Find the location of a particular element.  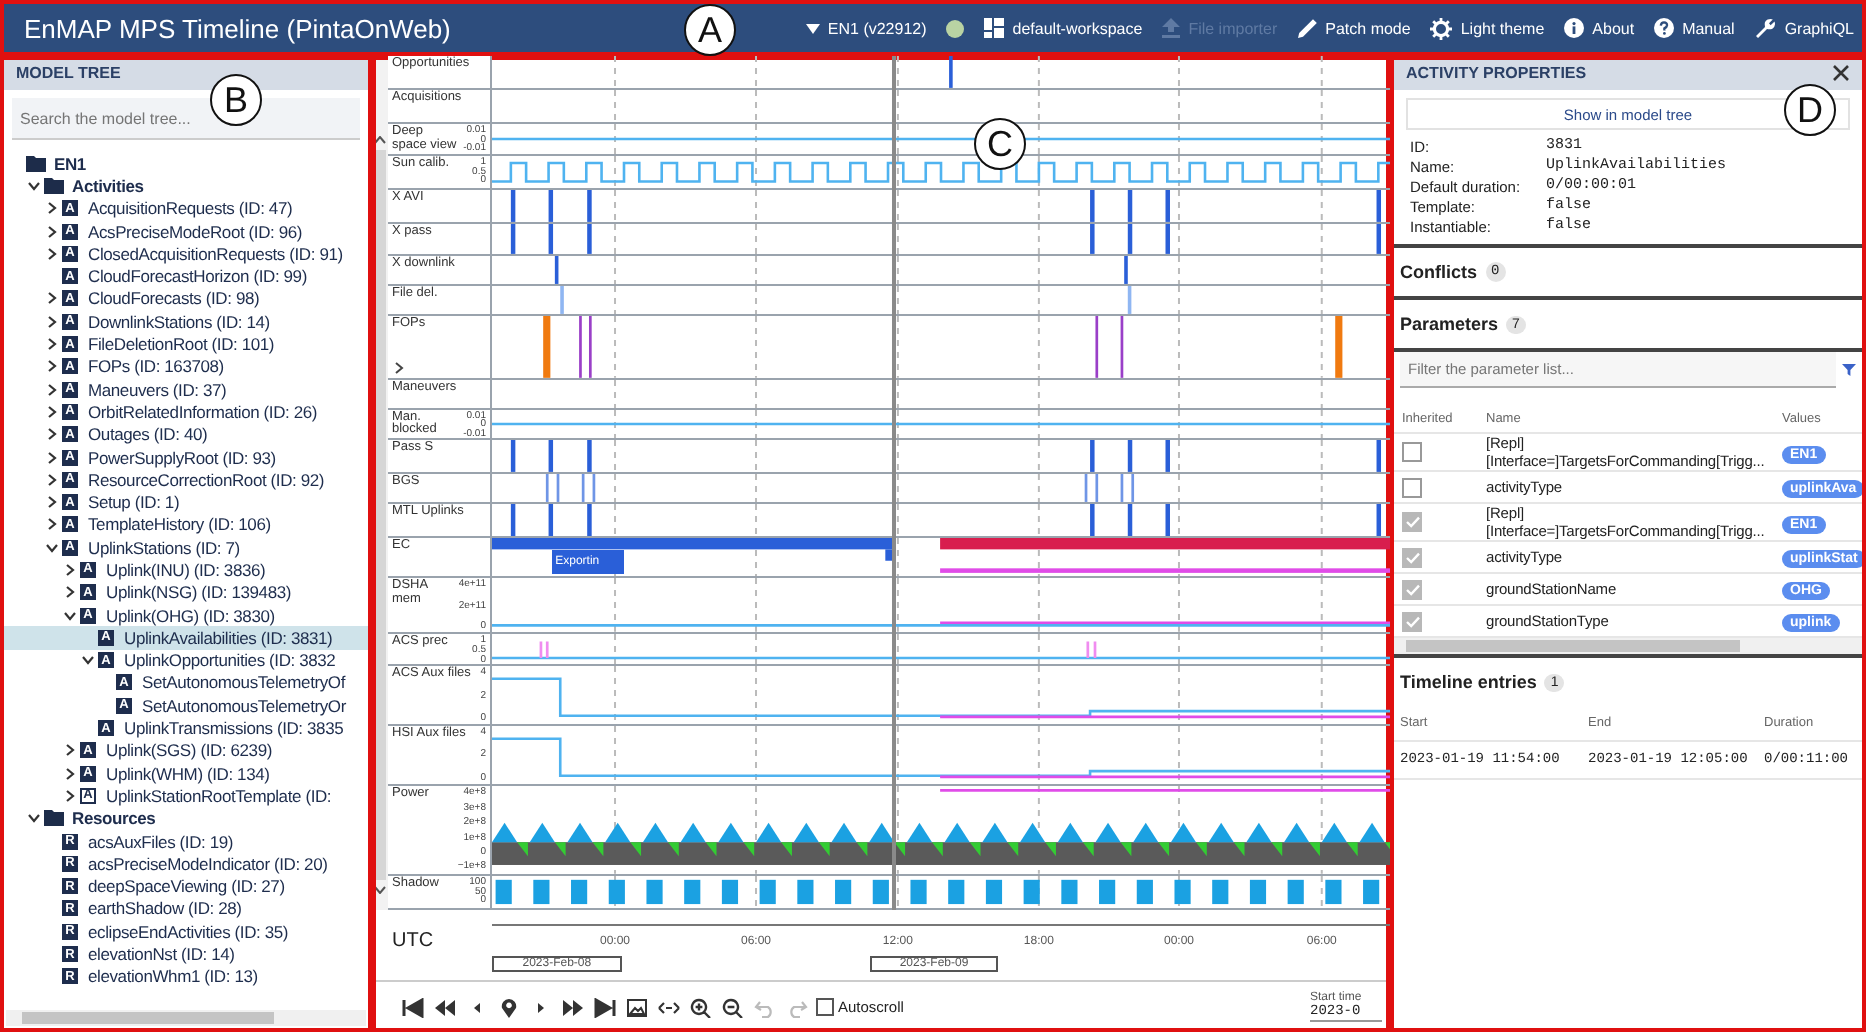

theme-action-button: Light theme is located at coordinates (1487, 28).